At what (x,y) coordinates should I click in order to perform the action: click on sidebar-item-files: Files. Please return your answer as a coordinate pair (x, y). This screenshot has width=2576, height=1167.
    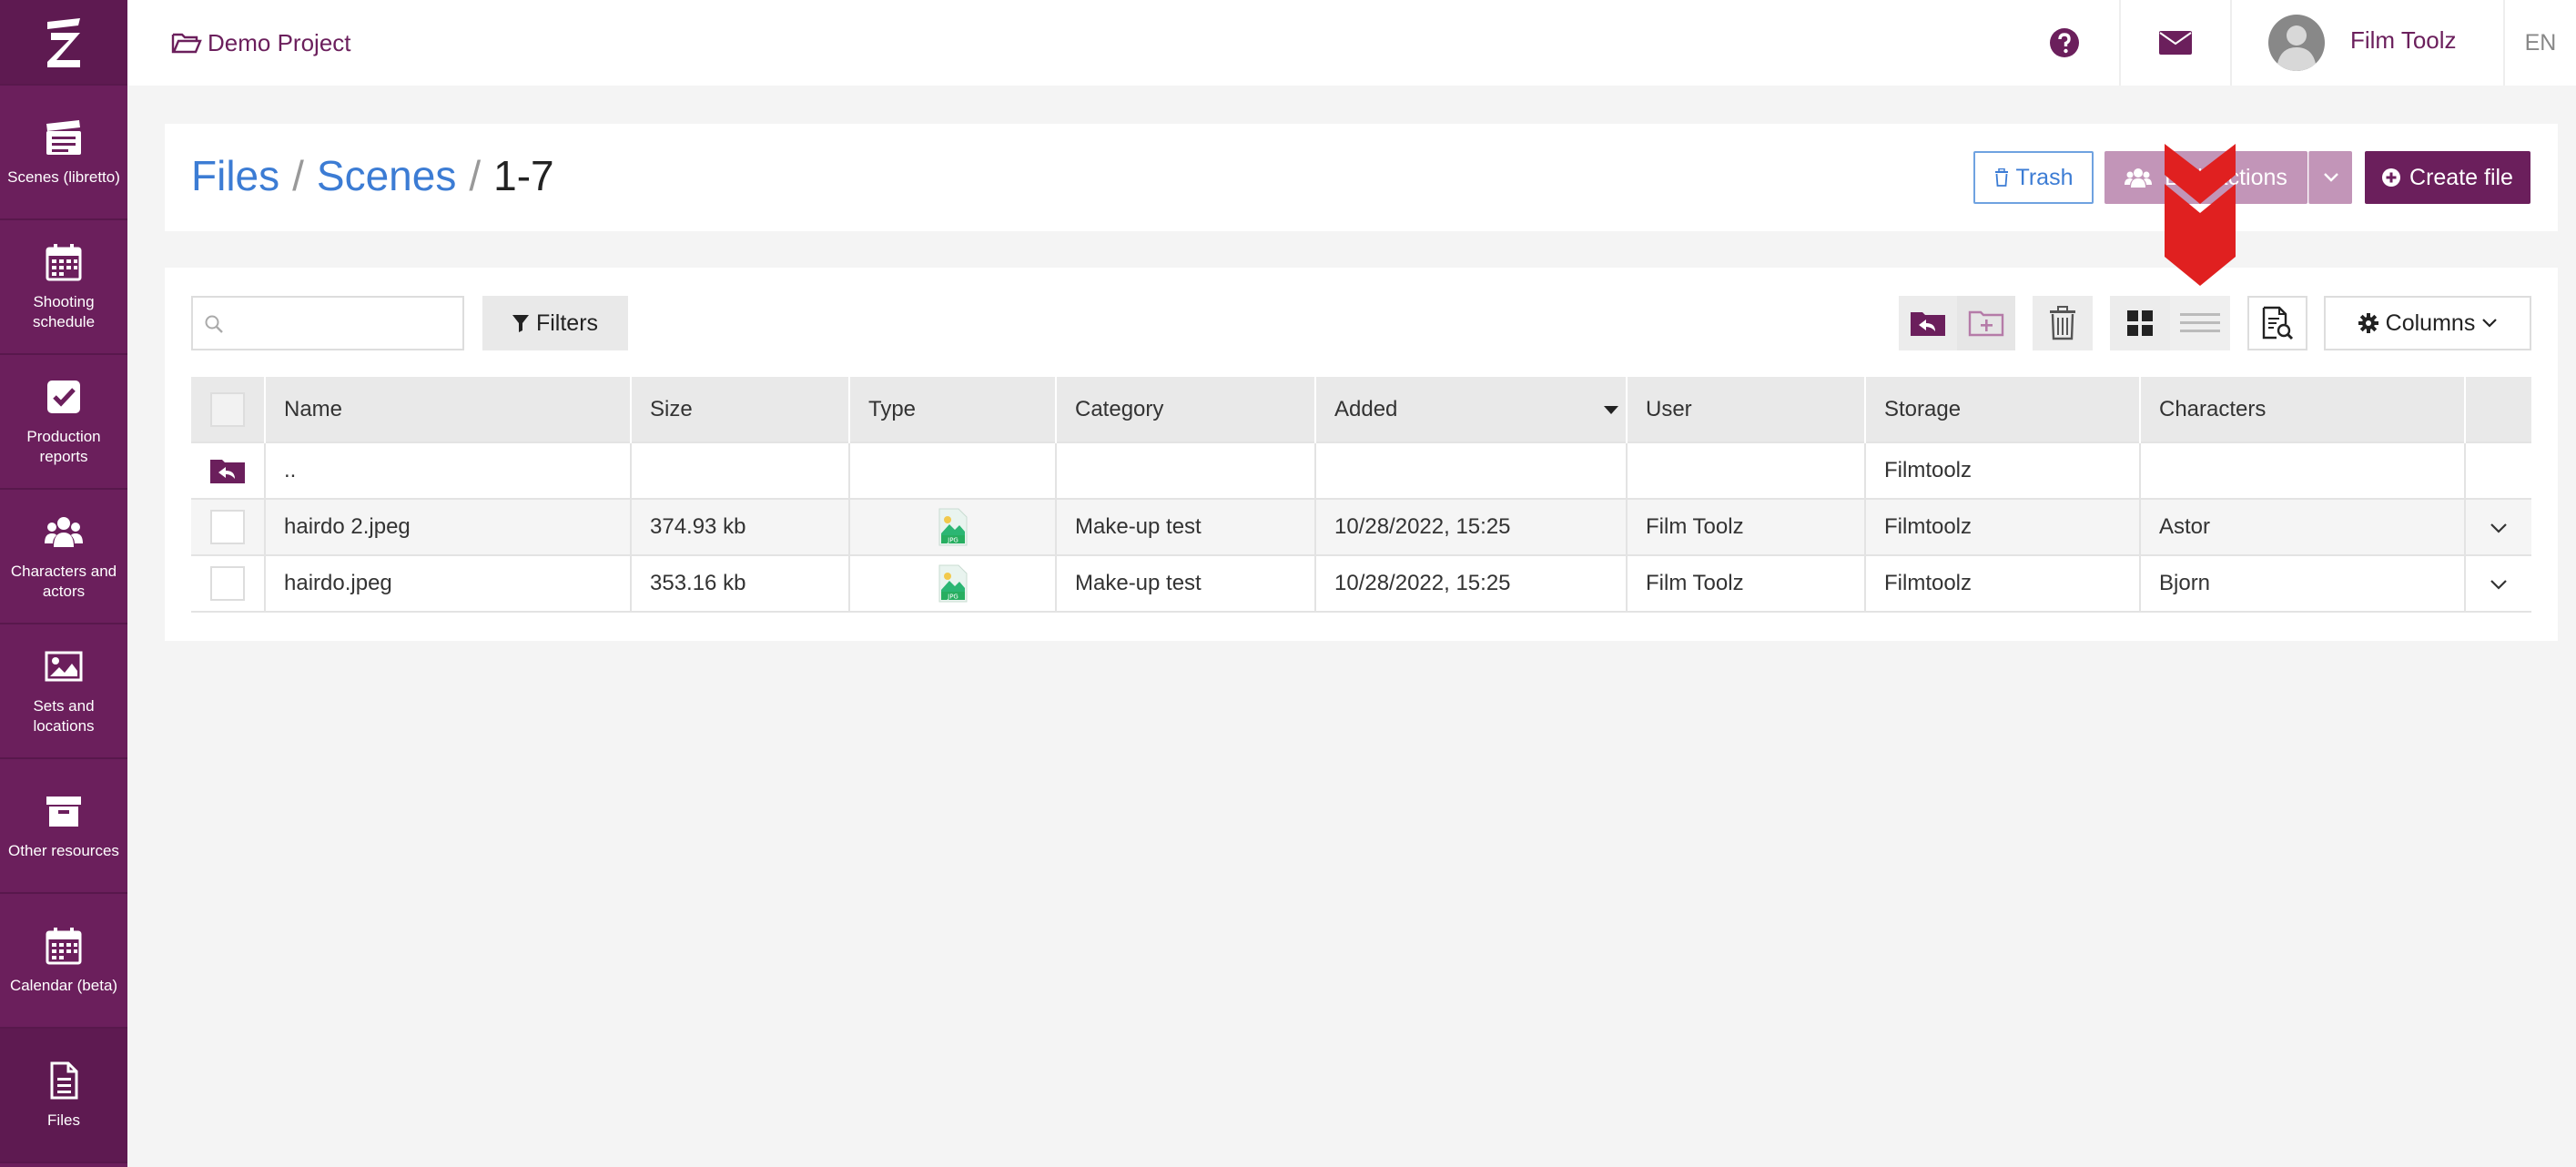
    Looking at the image, I should click on (63, 1096).